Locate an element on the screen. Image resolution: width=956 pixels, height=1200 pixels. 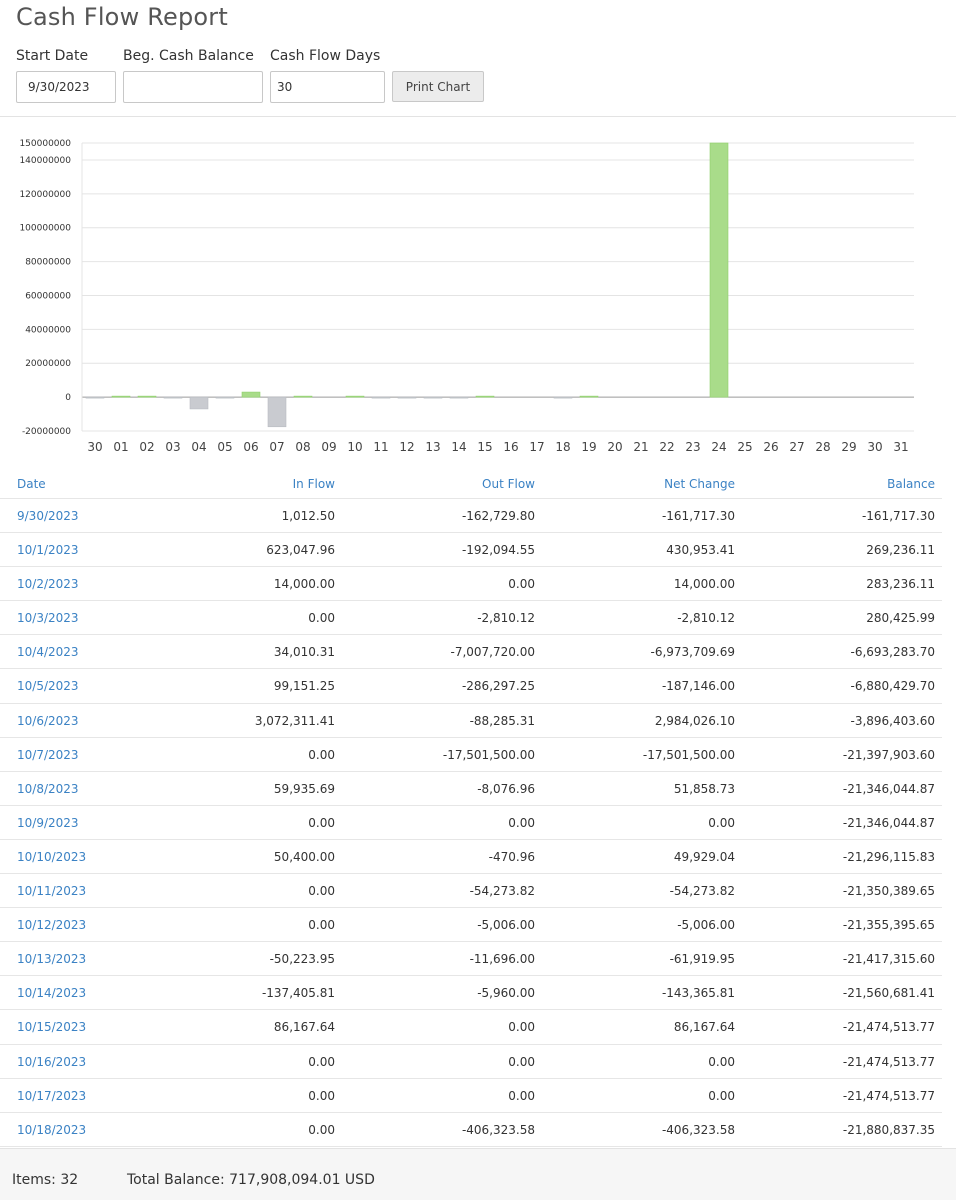
x-tick-label: 28 is located at coordinates (822, 447).